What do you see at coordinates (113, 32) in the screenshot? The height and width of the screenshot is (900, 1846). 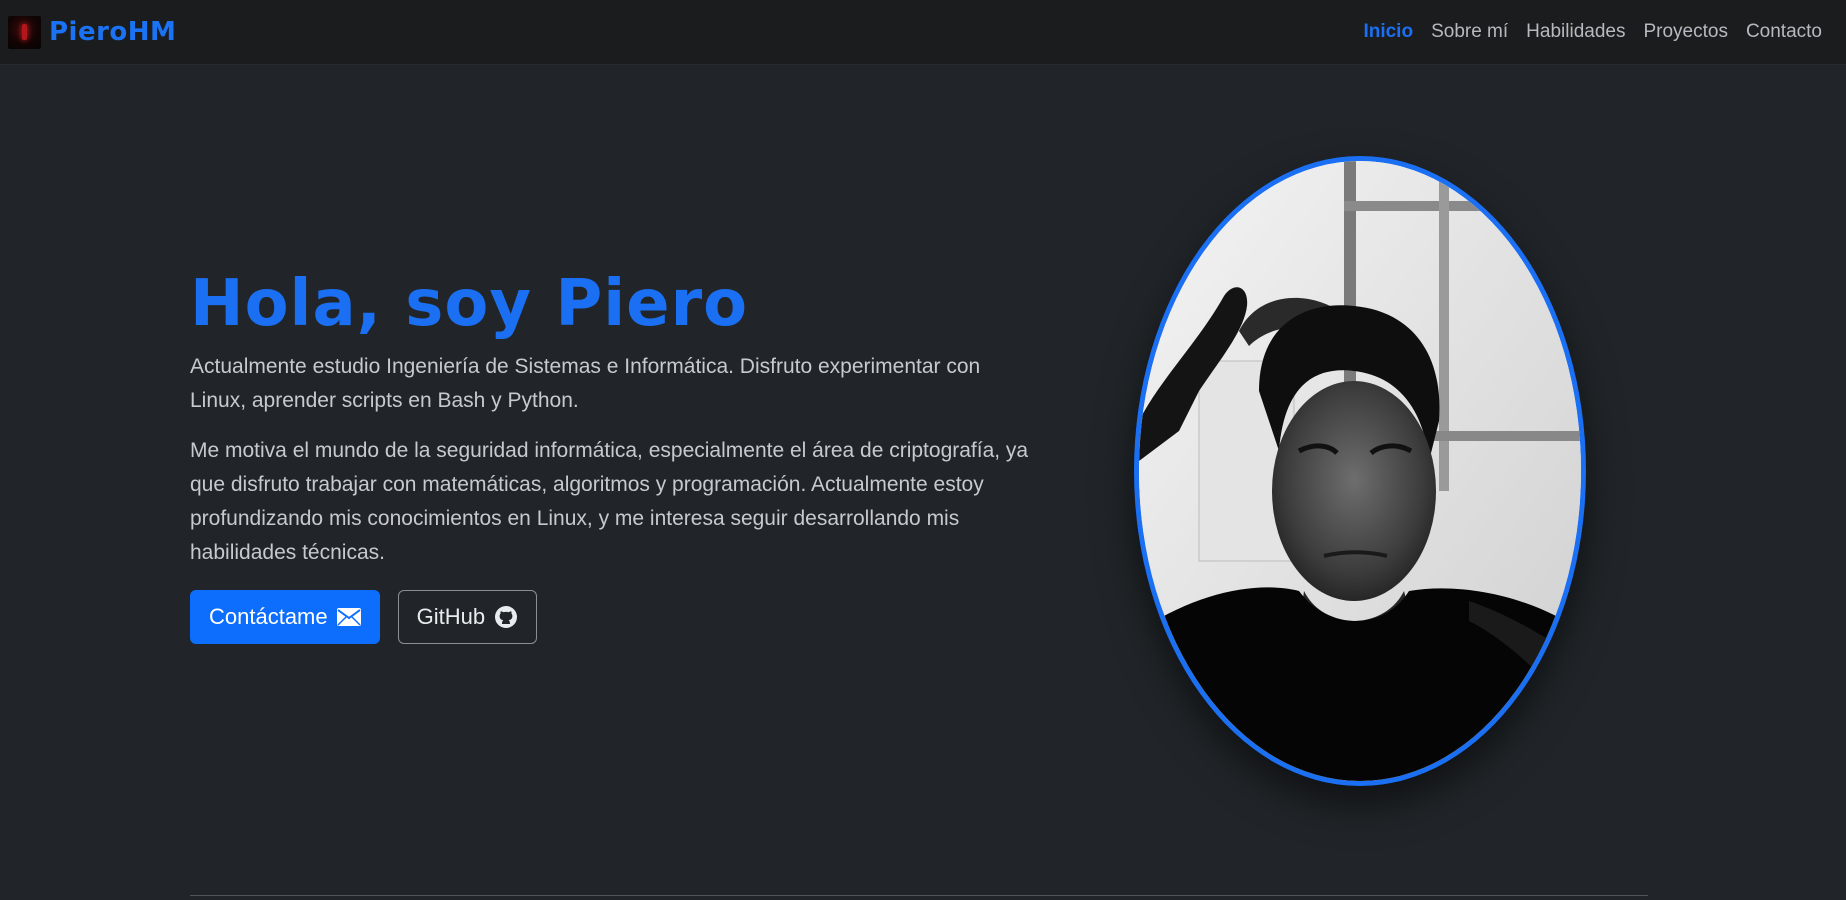 I see `brand-name: PieroHM` at bounding box center [113, 32].